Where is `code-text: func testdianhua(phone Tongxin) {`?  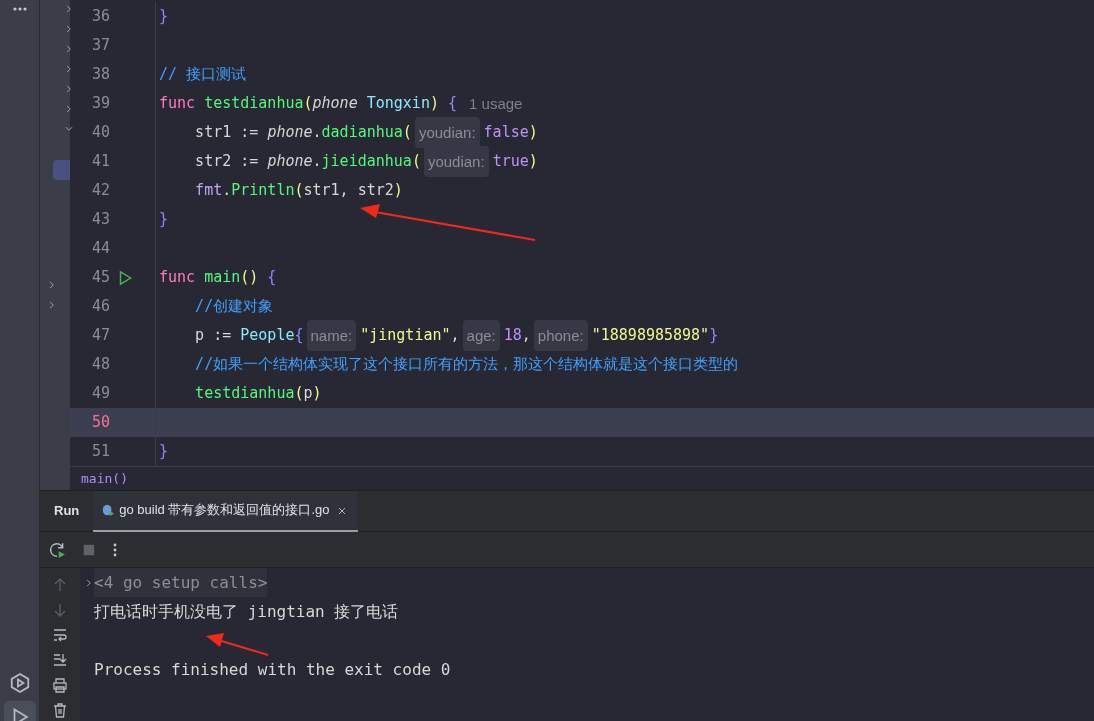 code-text: func testdianhua(phone Tongxin) { is located at coordinates (308, 103).